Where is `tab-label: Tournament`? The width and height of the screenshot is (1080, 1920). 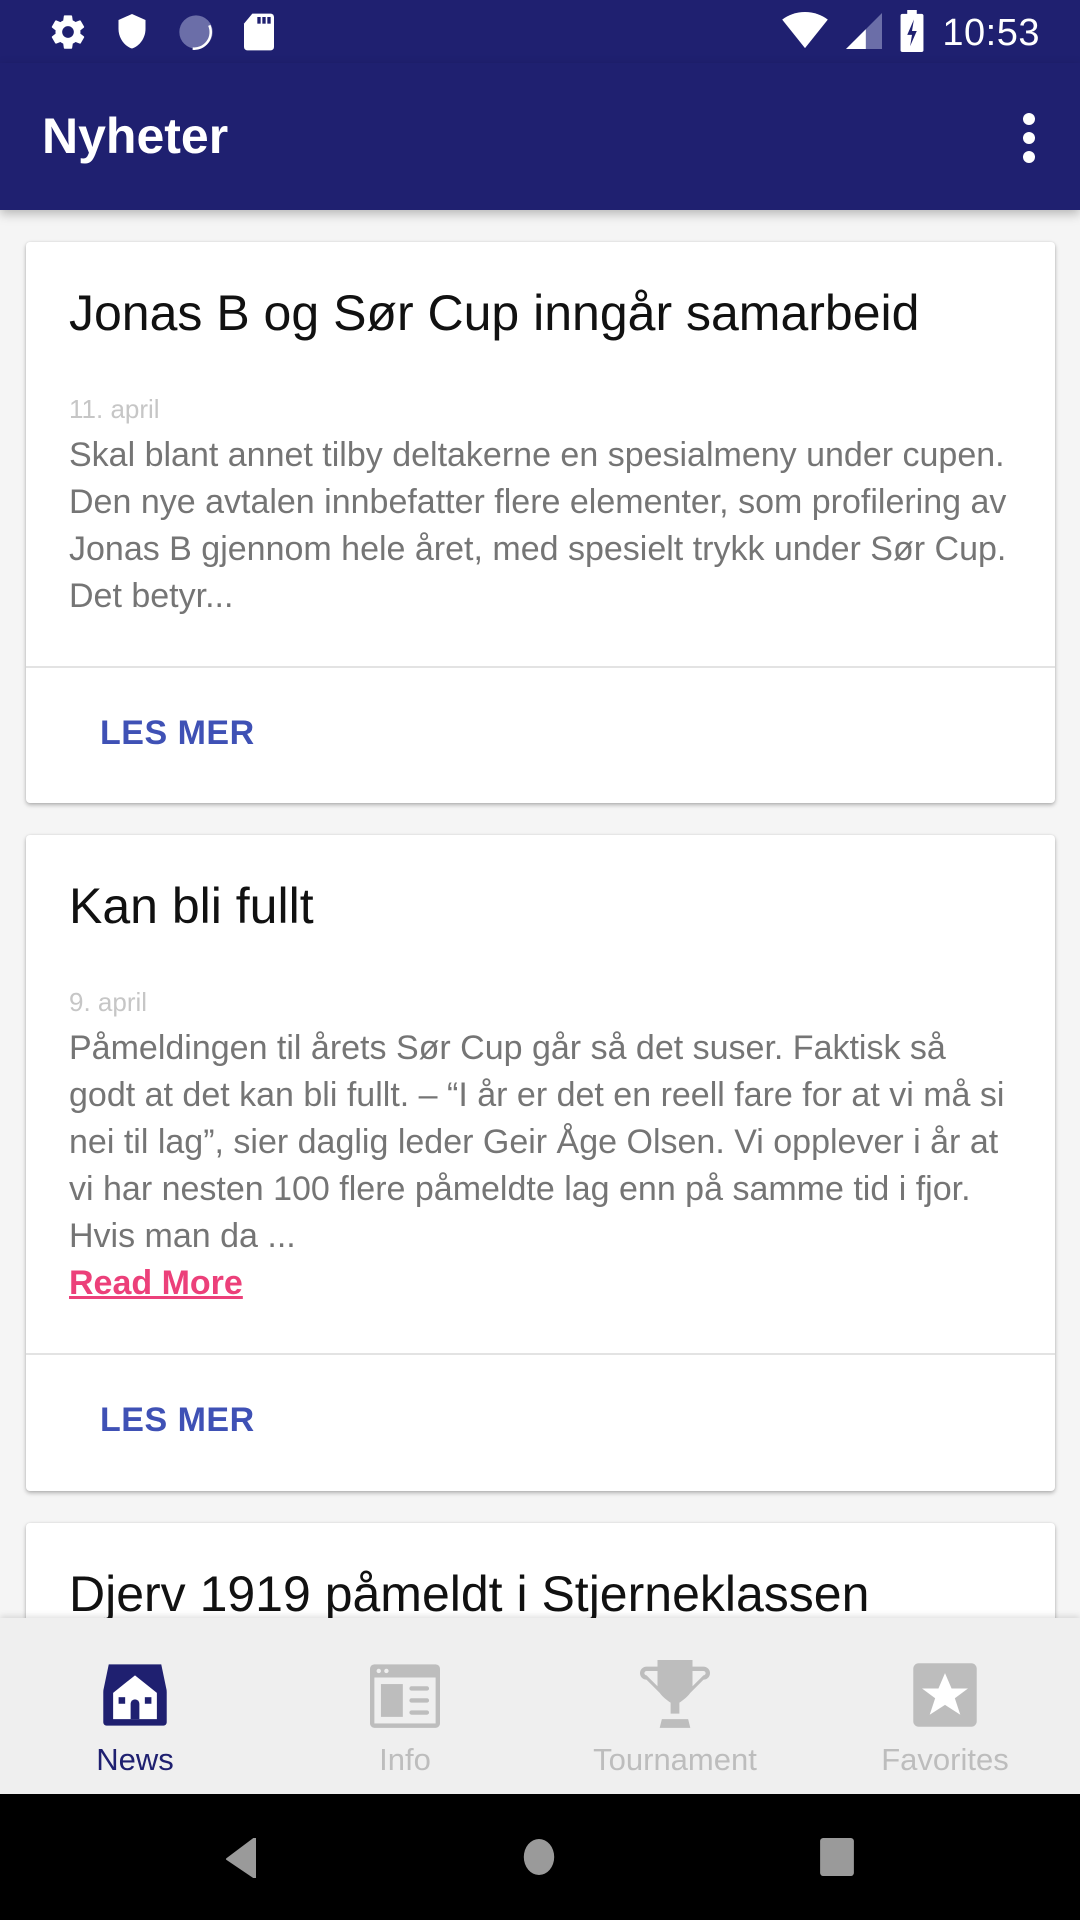 tab-label: Tournament is located at coordinates (675, 1759).